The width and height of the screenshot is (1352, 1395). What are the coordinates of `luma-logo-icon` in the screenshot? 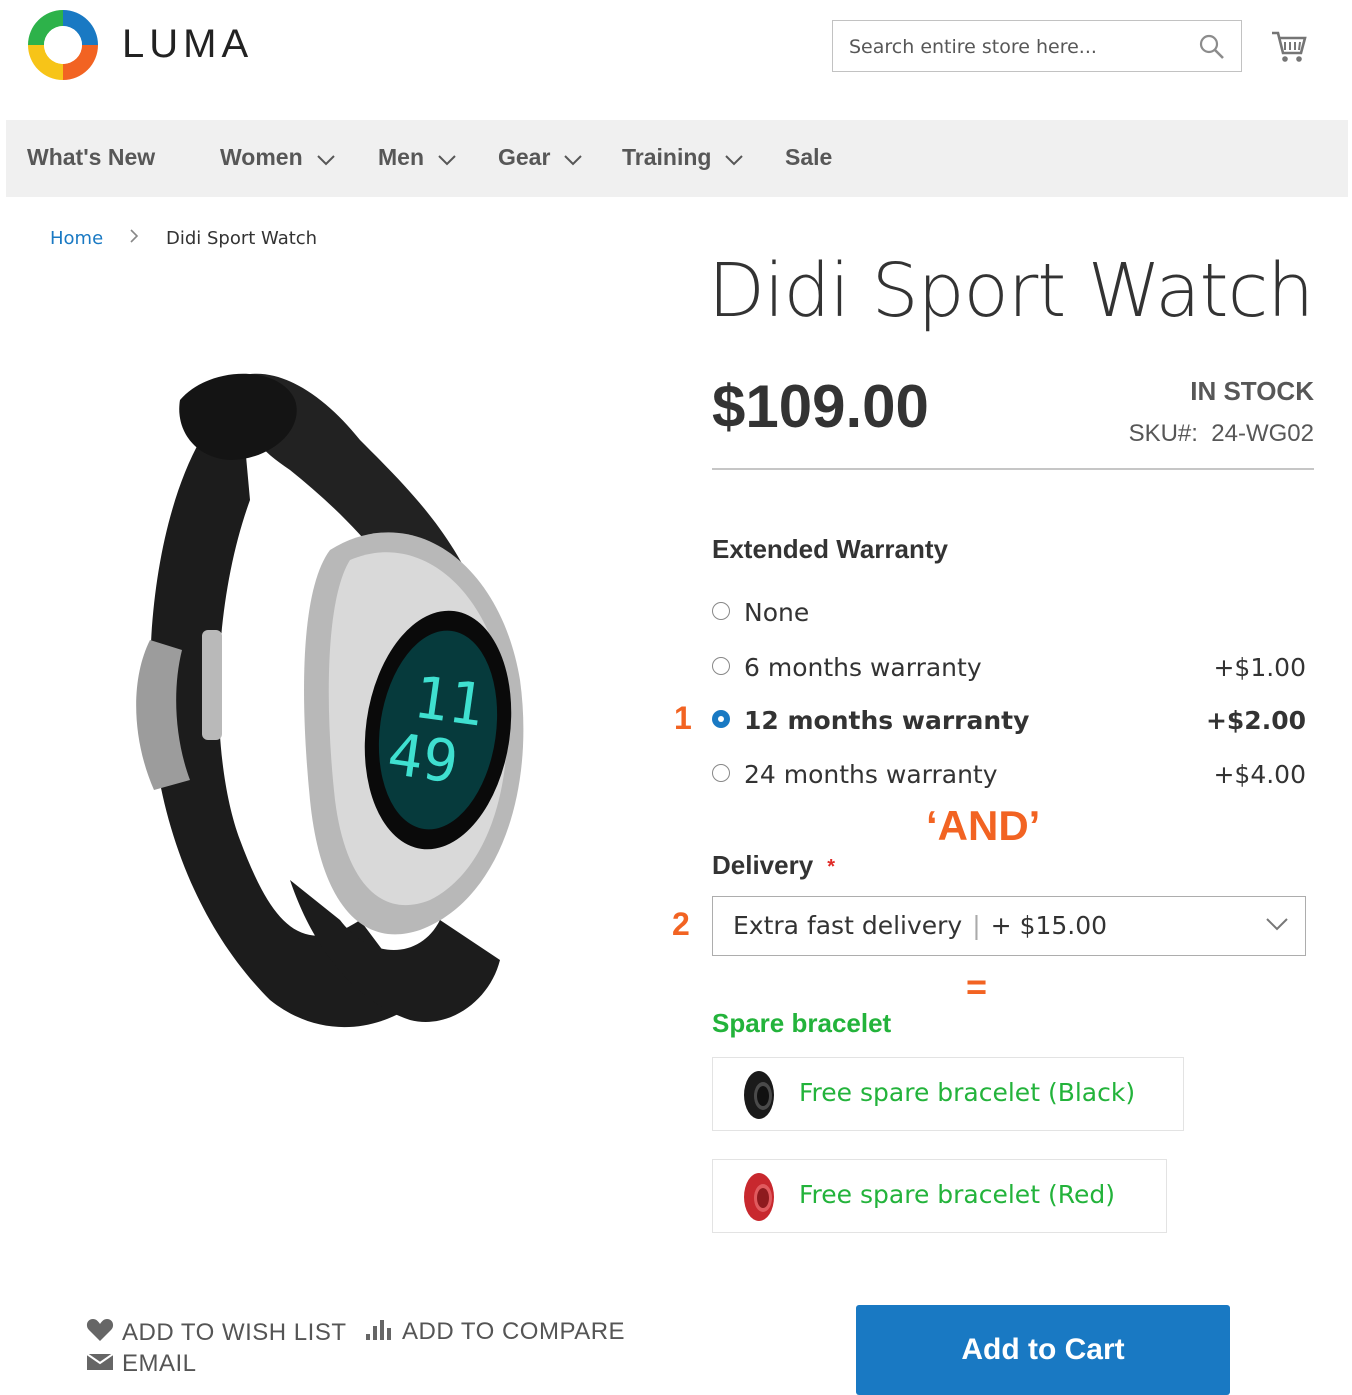 It's located at (63, 47).